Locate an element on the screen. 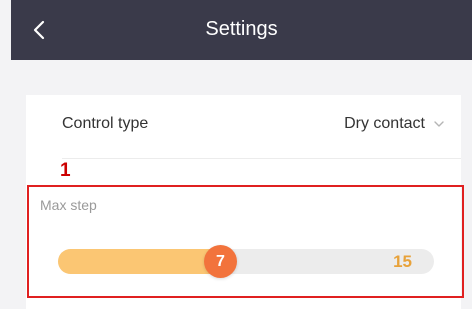  control-type-label: Control type is located at coordinates (105, 123).